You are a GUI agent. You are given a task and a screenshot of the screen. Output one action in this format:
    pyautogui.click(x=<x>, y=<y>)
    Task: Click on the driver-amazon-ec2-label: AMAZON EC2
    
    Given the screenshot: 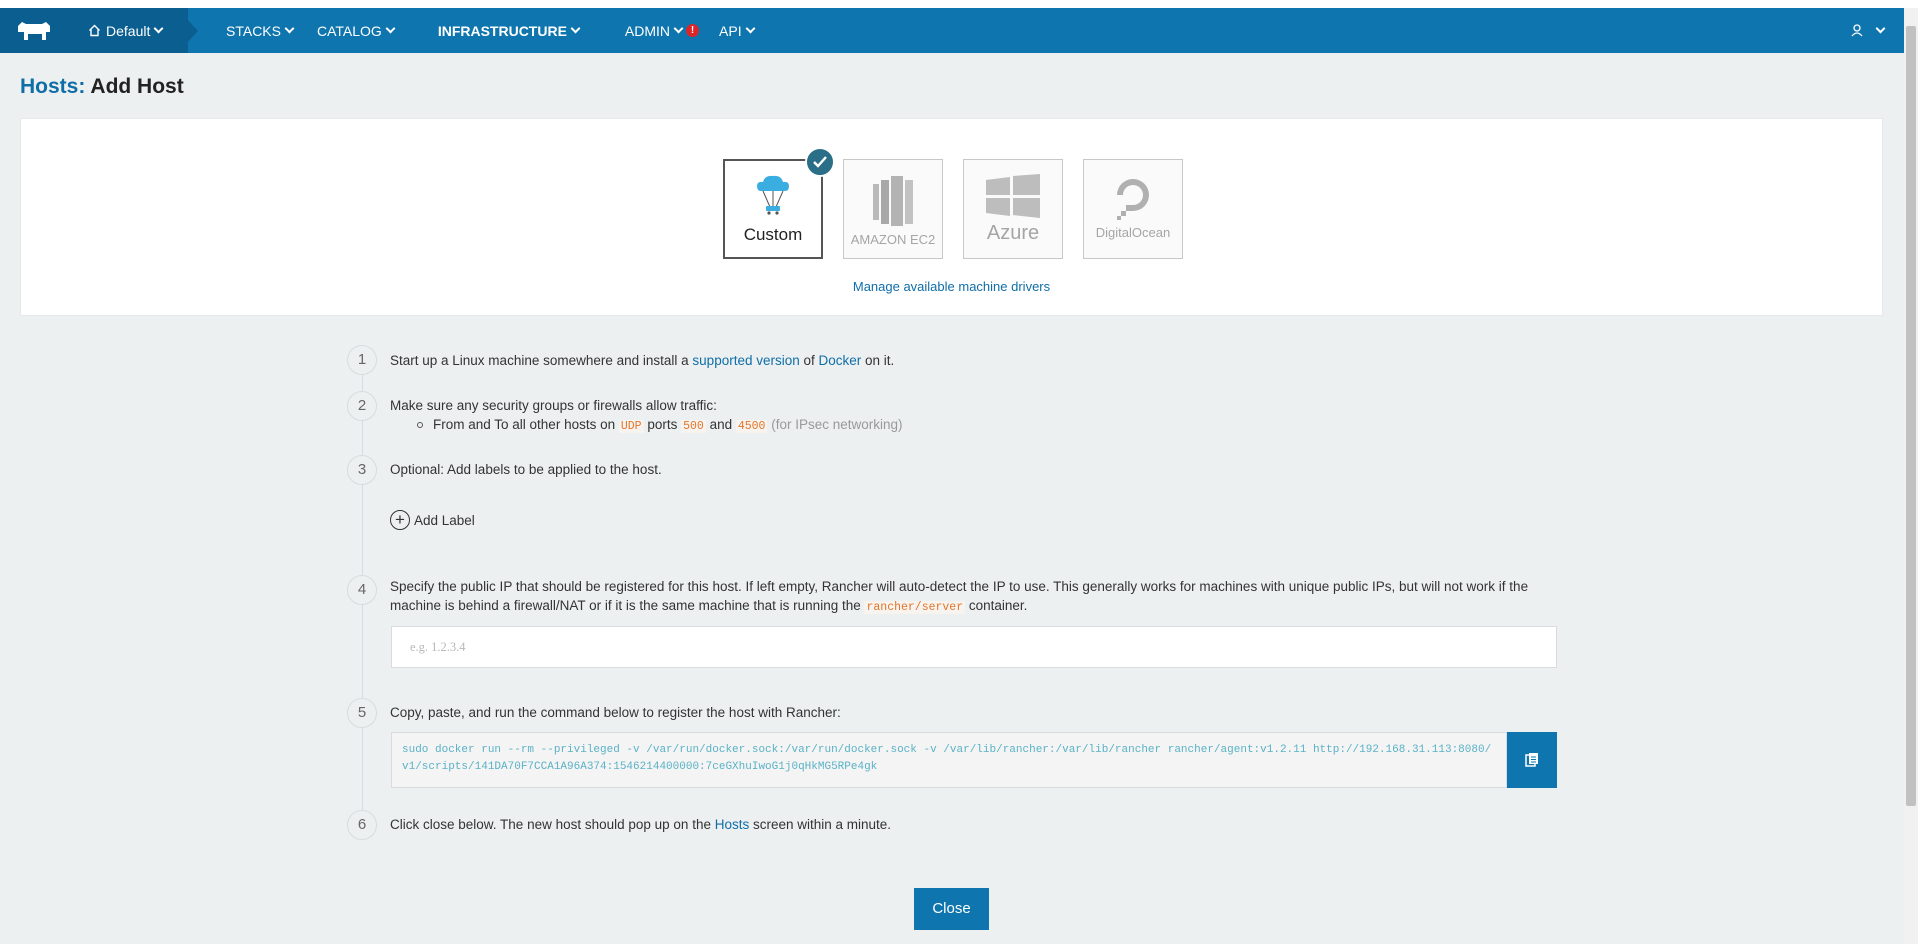 What is the action you would take?
    pyautogui.click(x=893, y=239)
    